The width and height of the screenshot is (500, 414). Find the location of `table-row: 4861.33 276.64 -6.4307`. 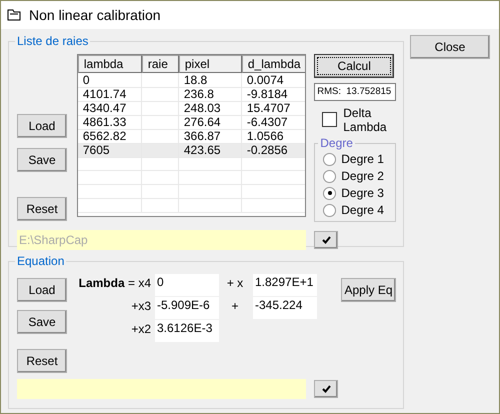

table-row: 4861.33 276.64 -6.4307 is located at coordinates (192, 122).